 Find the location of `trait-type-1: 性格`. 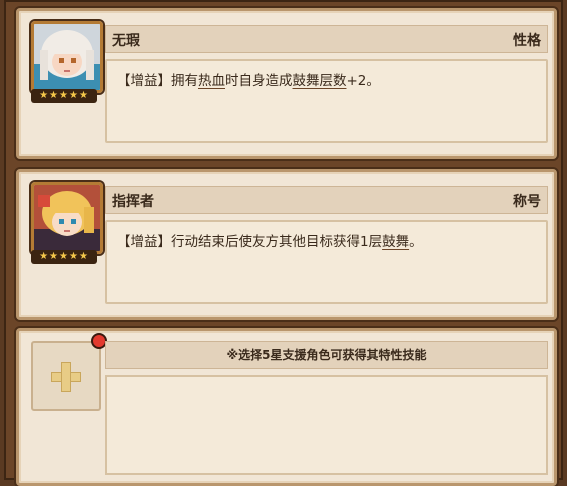

trait-type-1: 性格 is located at coordinates (527, 41).